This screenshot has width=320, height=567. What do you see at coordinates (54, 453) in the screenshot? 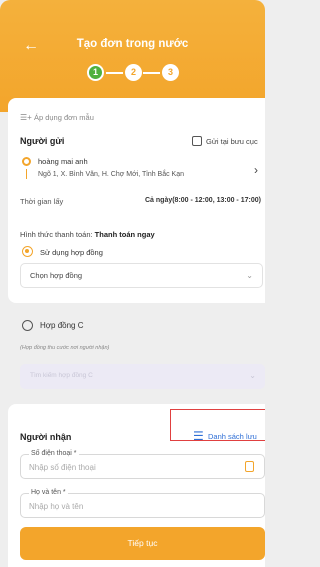
I see `phone-label: Số điện thoại *` at bounding box center [54, 453].